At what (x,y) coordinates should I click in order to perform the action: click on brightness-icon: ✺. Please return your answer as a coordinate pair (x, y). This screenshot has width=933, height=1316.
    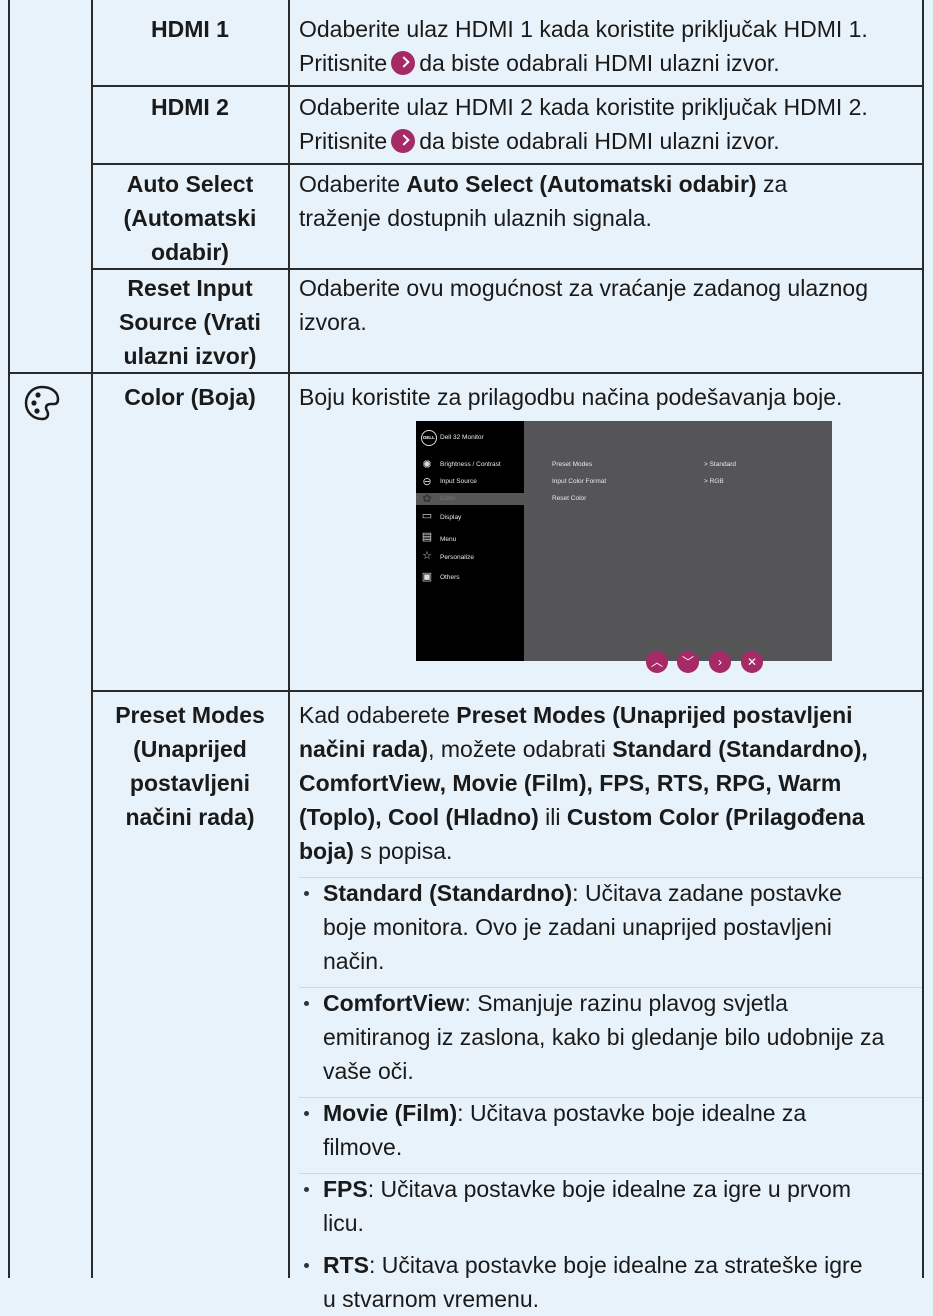
    Looking at the image, I should click on (427, 465).